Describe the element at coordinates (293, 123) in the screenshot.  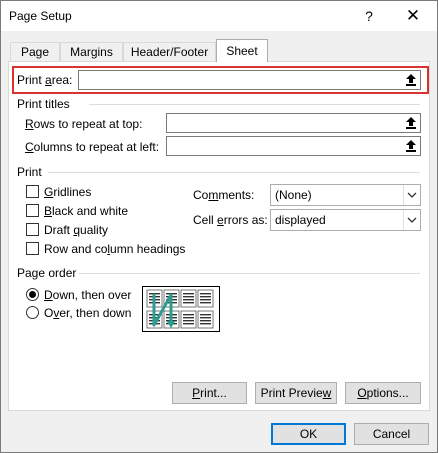
I see `rows-to-repeat-input` at that location.